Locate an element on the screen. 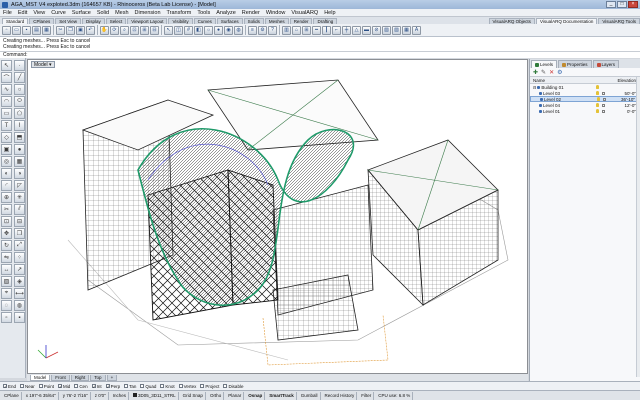 This screenshot has height=400, width=640. point-icon: · is located at coordinates (19, 65).